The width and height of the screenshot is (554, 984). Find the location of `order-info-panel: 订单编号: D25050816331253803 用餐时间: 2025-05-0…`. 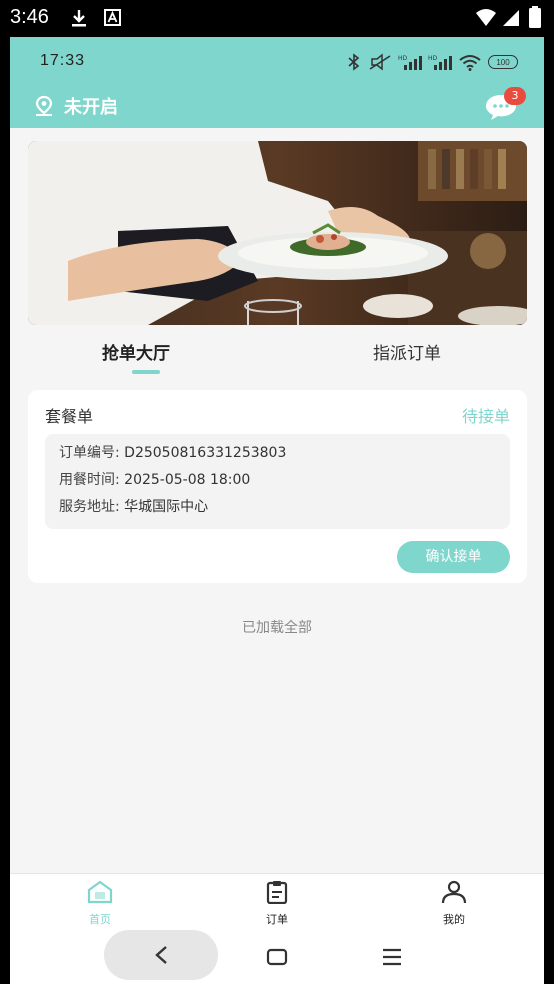

order-info-panel: 订单编号: D25050816331253803 用餐时间: 2025-05-0… is located at coordinates (277, 481).